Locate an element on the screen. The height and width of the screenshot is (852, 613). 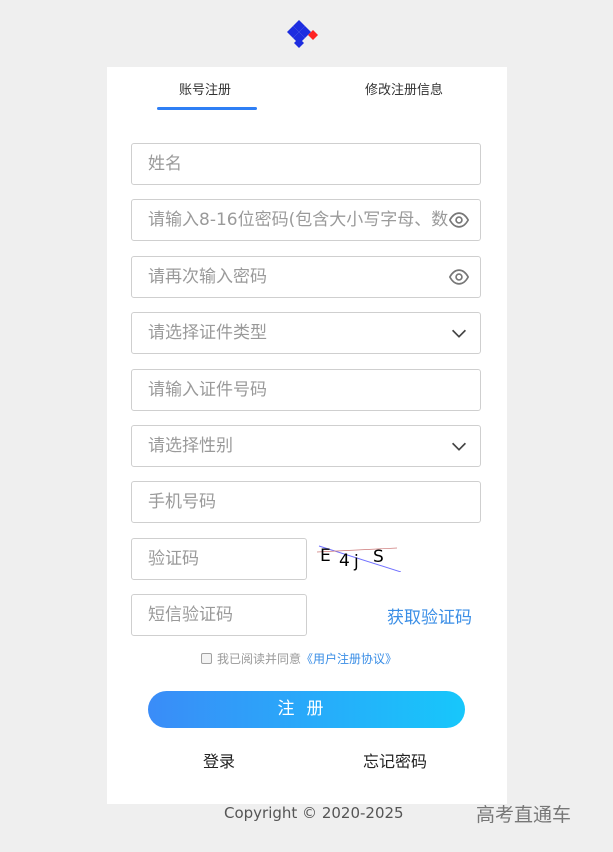
watermark-text: 高考直通车 is located at coordinates (524, 815).